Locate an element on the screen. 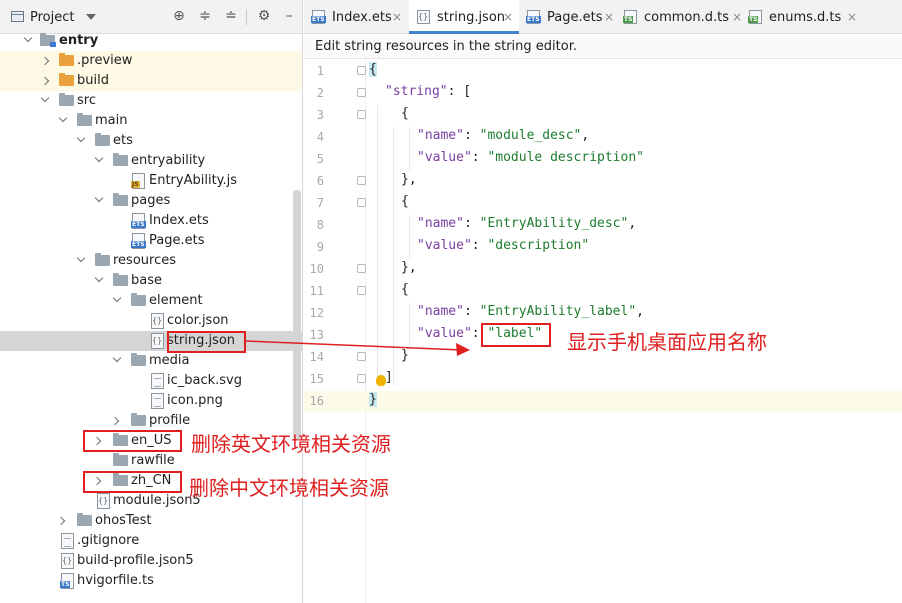  tree-item-src: src is located at coordinates (151, 101).